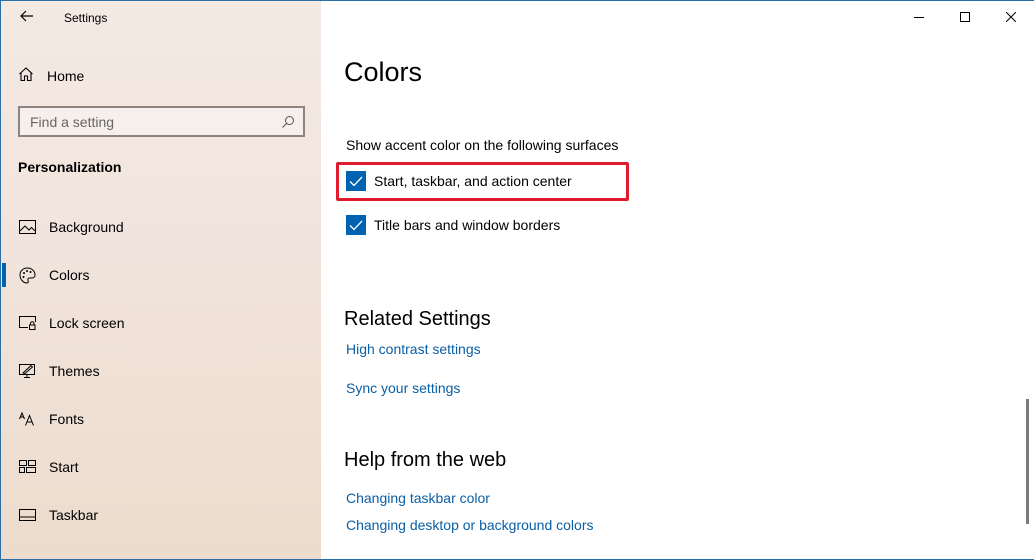 This screenshot has height=560, width=1034. Describe the element at coordinates (27, 467) in the screenshot. I see `start-icon` at that location.